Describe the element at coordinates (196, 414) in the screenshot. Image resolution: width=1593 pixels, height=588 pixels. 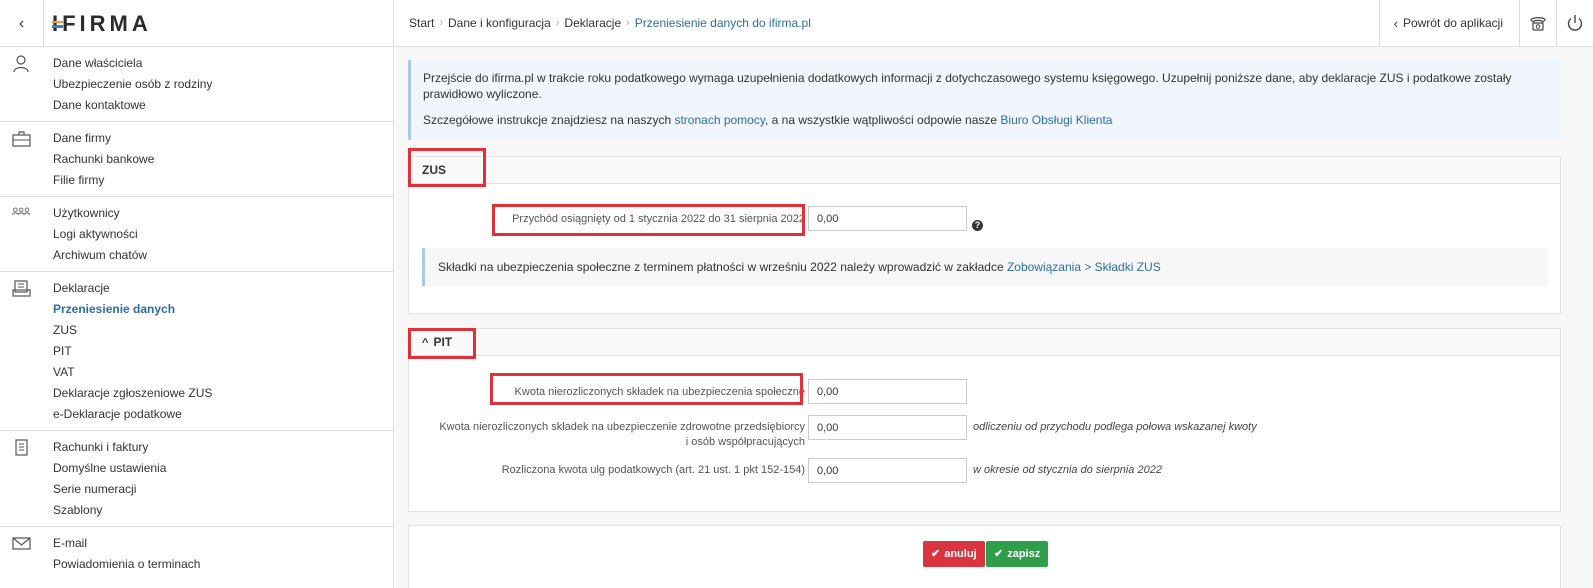
I see `sidebar-item-e-deklaracje: e-Deklaracje podatkowe` at that location.